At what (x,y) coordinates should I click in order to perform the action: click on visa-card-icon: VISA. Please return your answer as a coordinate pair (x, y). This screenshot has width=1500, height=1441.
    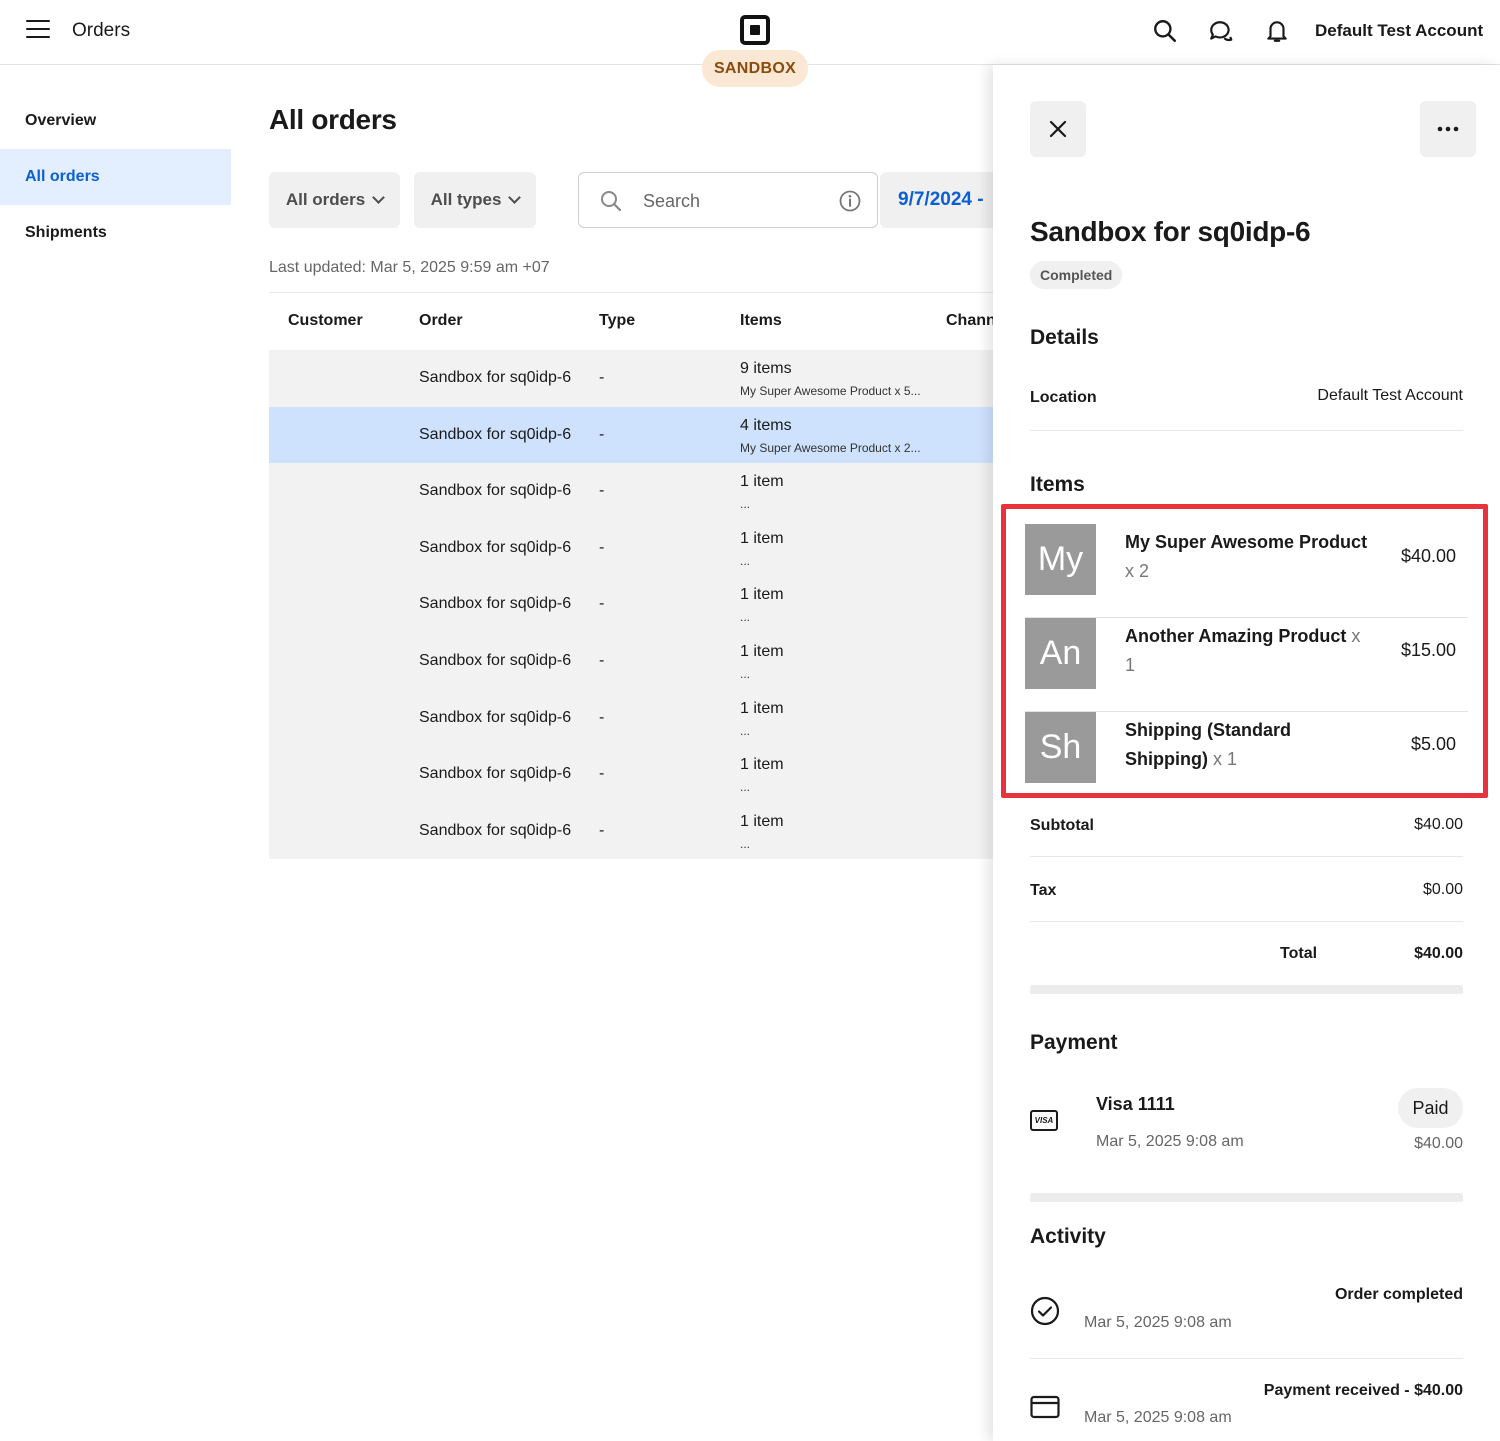
    Looking at the image, I should click on (1044, 1120).